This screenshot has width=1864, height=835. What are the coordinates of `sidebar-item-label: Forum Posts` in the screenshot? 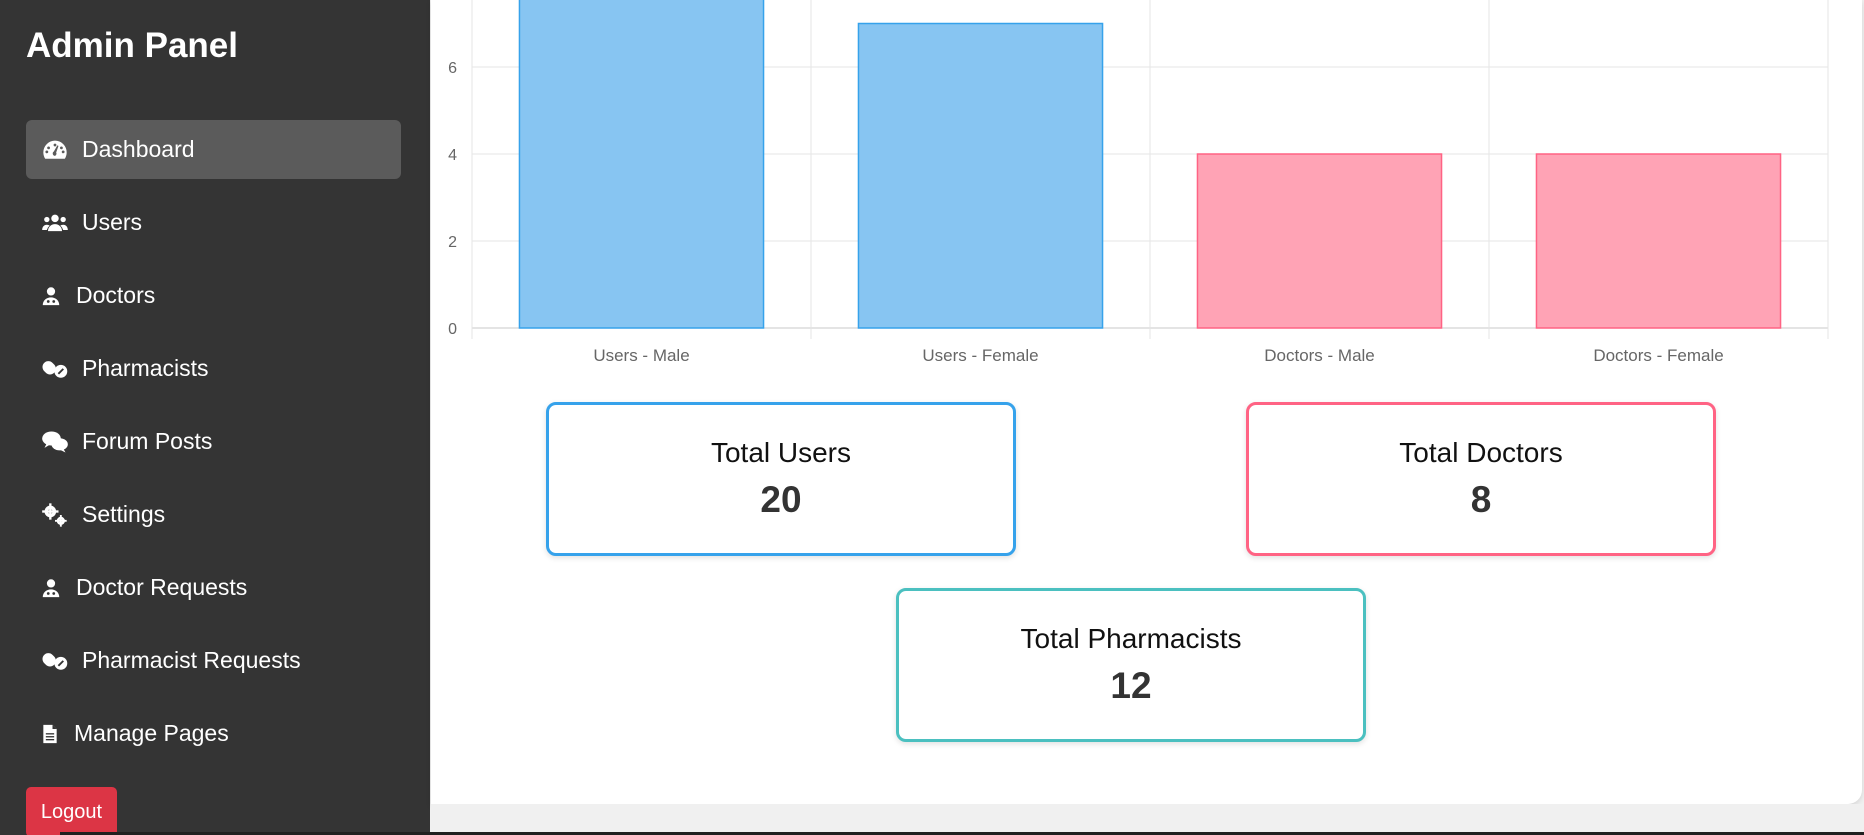 It's located at (147, 441).